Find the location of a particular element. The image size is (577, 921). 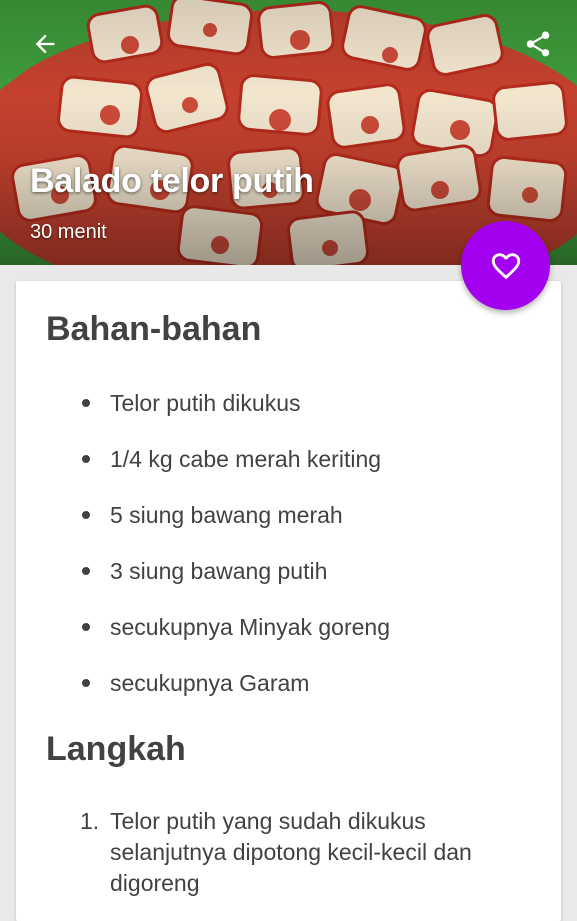

list-item: 5 siung bawang merah is located at coordinates (288, 524).